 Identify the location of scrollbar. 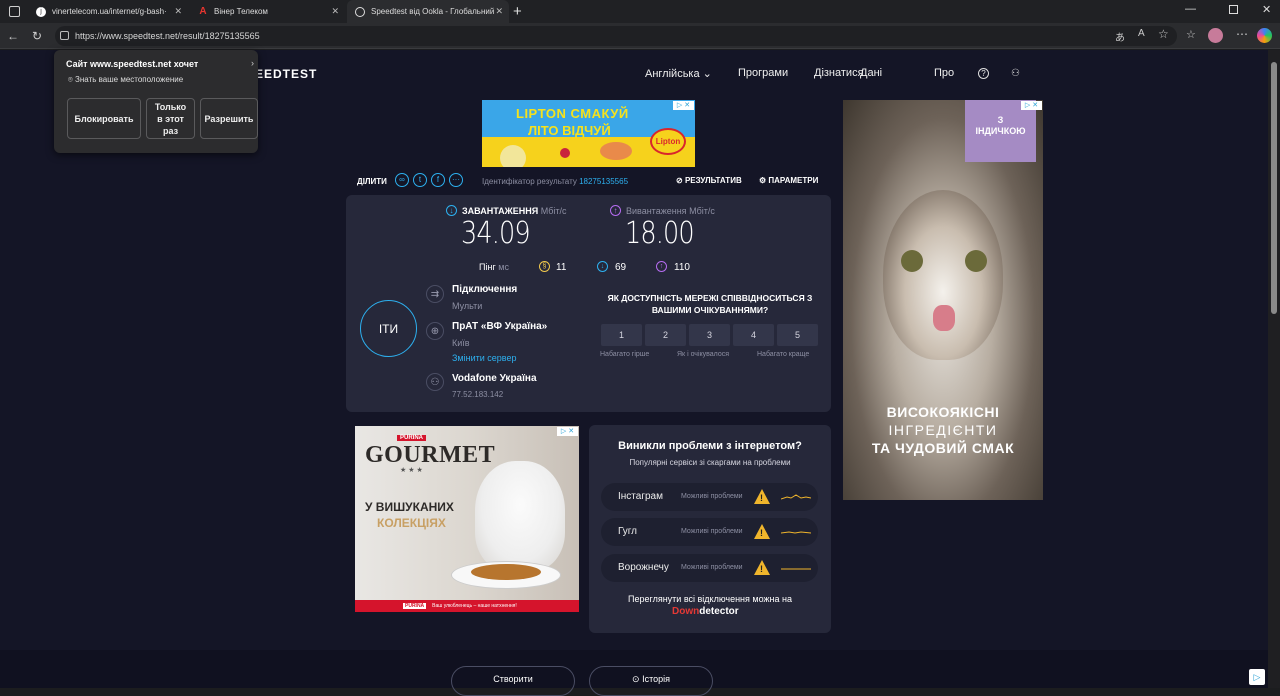
(1274, 369).